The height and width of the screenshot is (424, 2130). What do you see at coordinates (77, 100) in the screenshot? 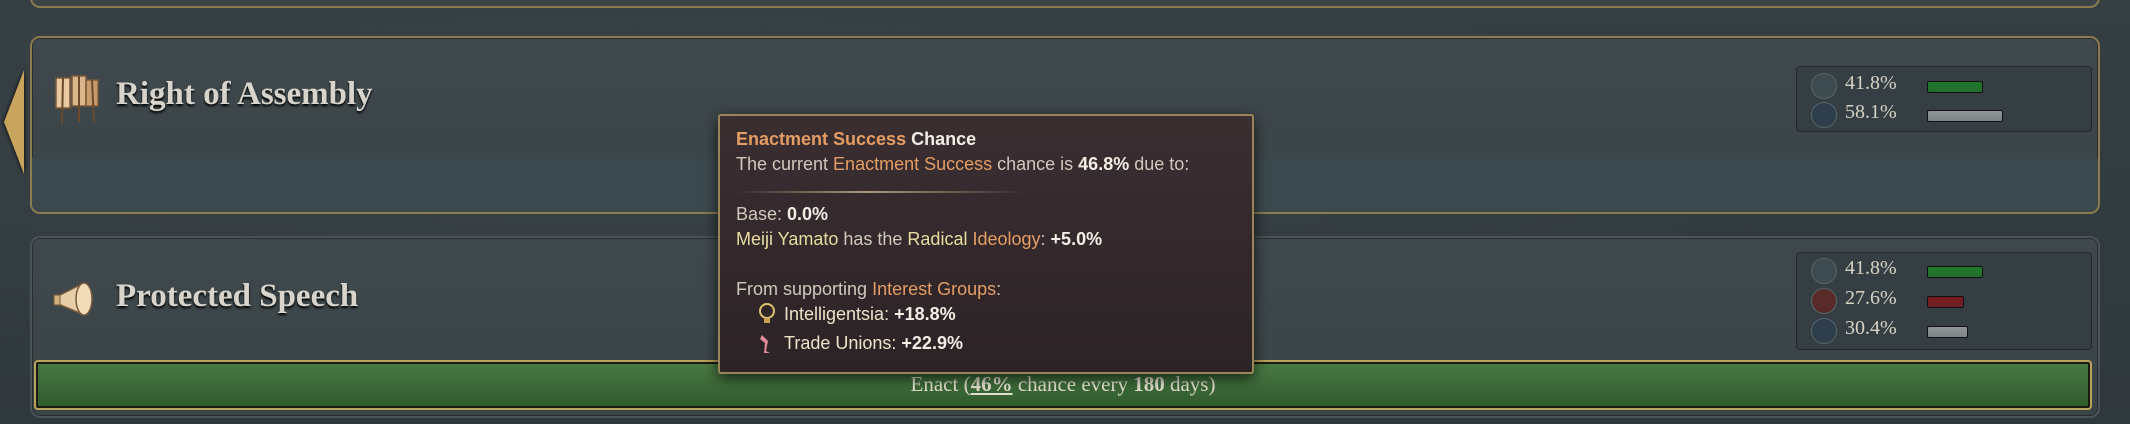
I see `banner-icon` at bounding box center [77, 100].